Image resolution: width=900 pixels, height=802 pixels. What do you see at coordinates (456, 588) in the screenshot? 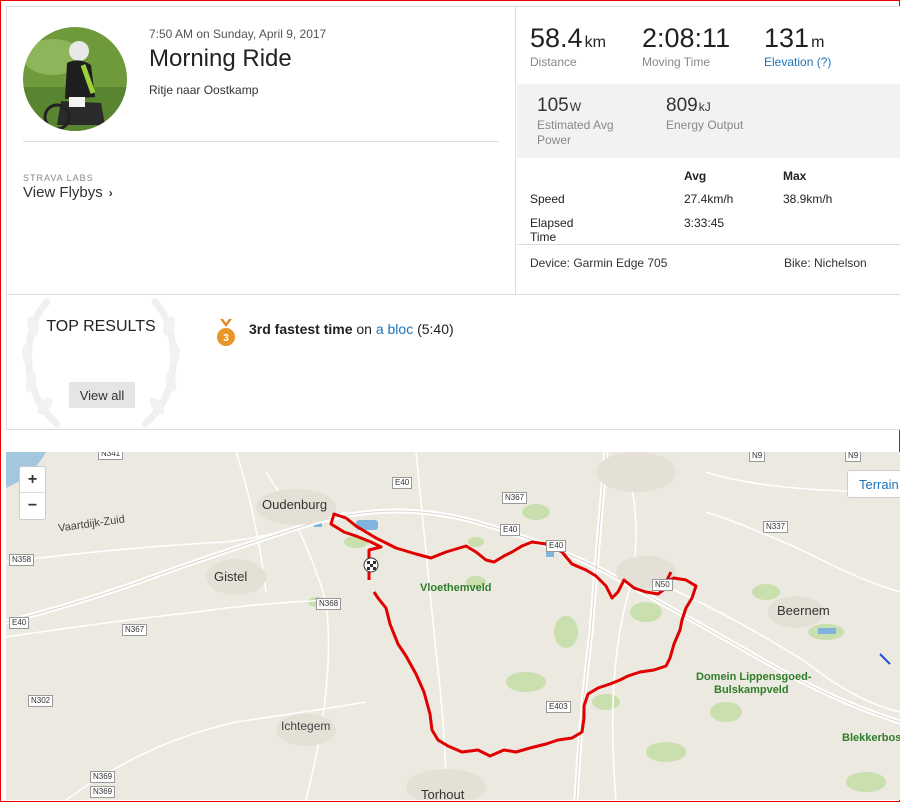
I see `map-label-vloethemveld: Vloethemveld` at bounding box center [456, 588].